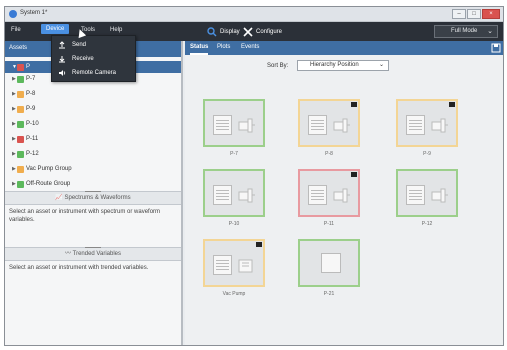  I want to click on sort-select-value: Hierarchy Position, so click(334, 65).